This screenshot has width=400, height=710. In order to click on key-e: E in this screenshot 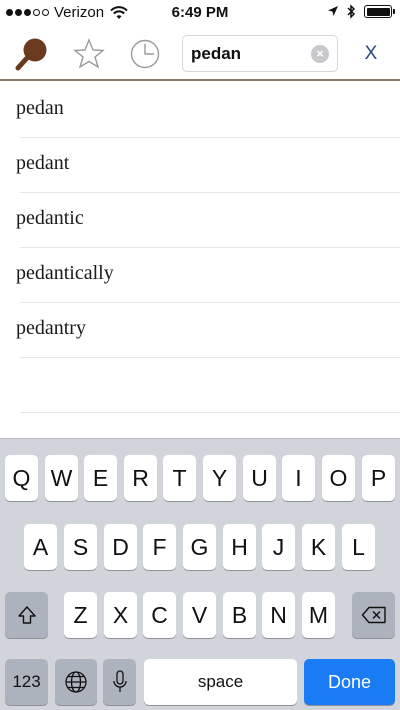, I will do `click(100, 478)`.